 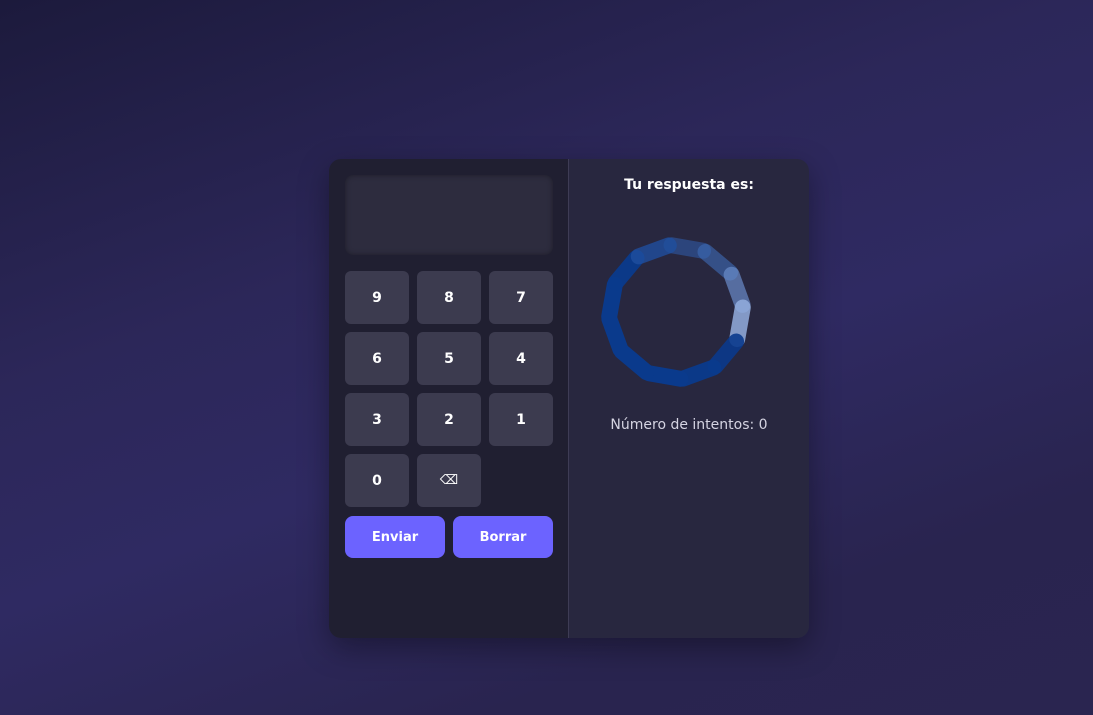 I want to click on loading-spinner-icon, so click(x=676, y=312).